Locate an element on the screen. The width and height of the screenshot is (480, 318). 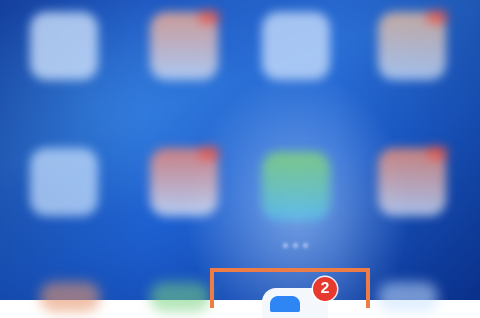
dock-app-icon-right is located at coordinates (408, 297).